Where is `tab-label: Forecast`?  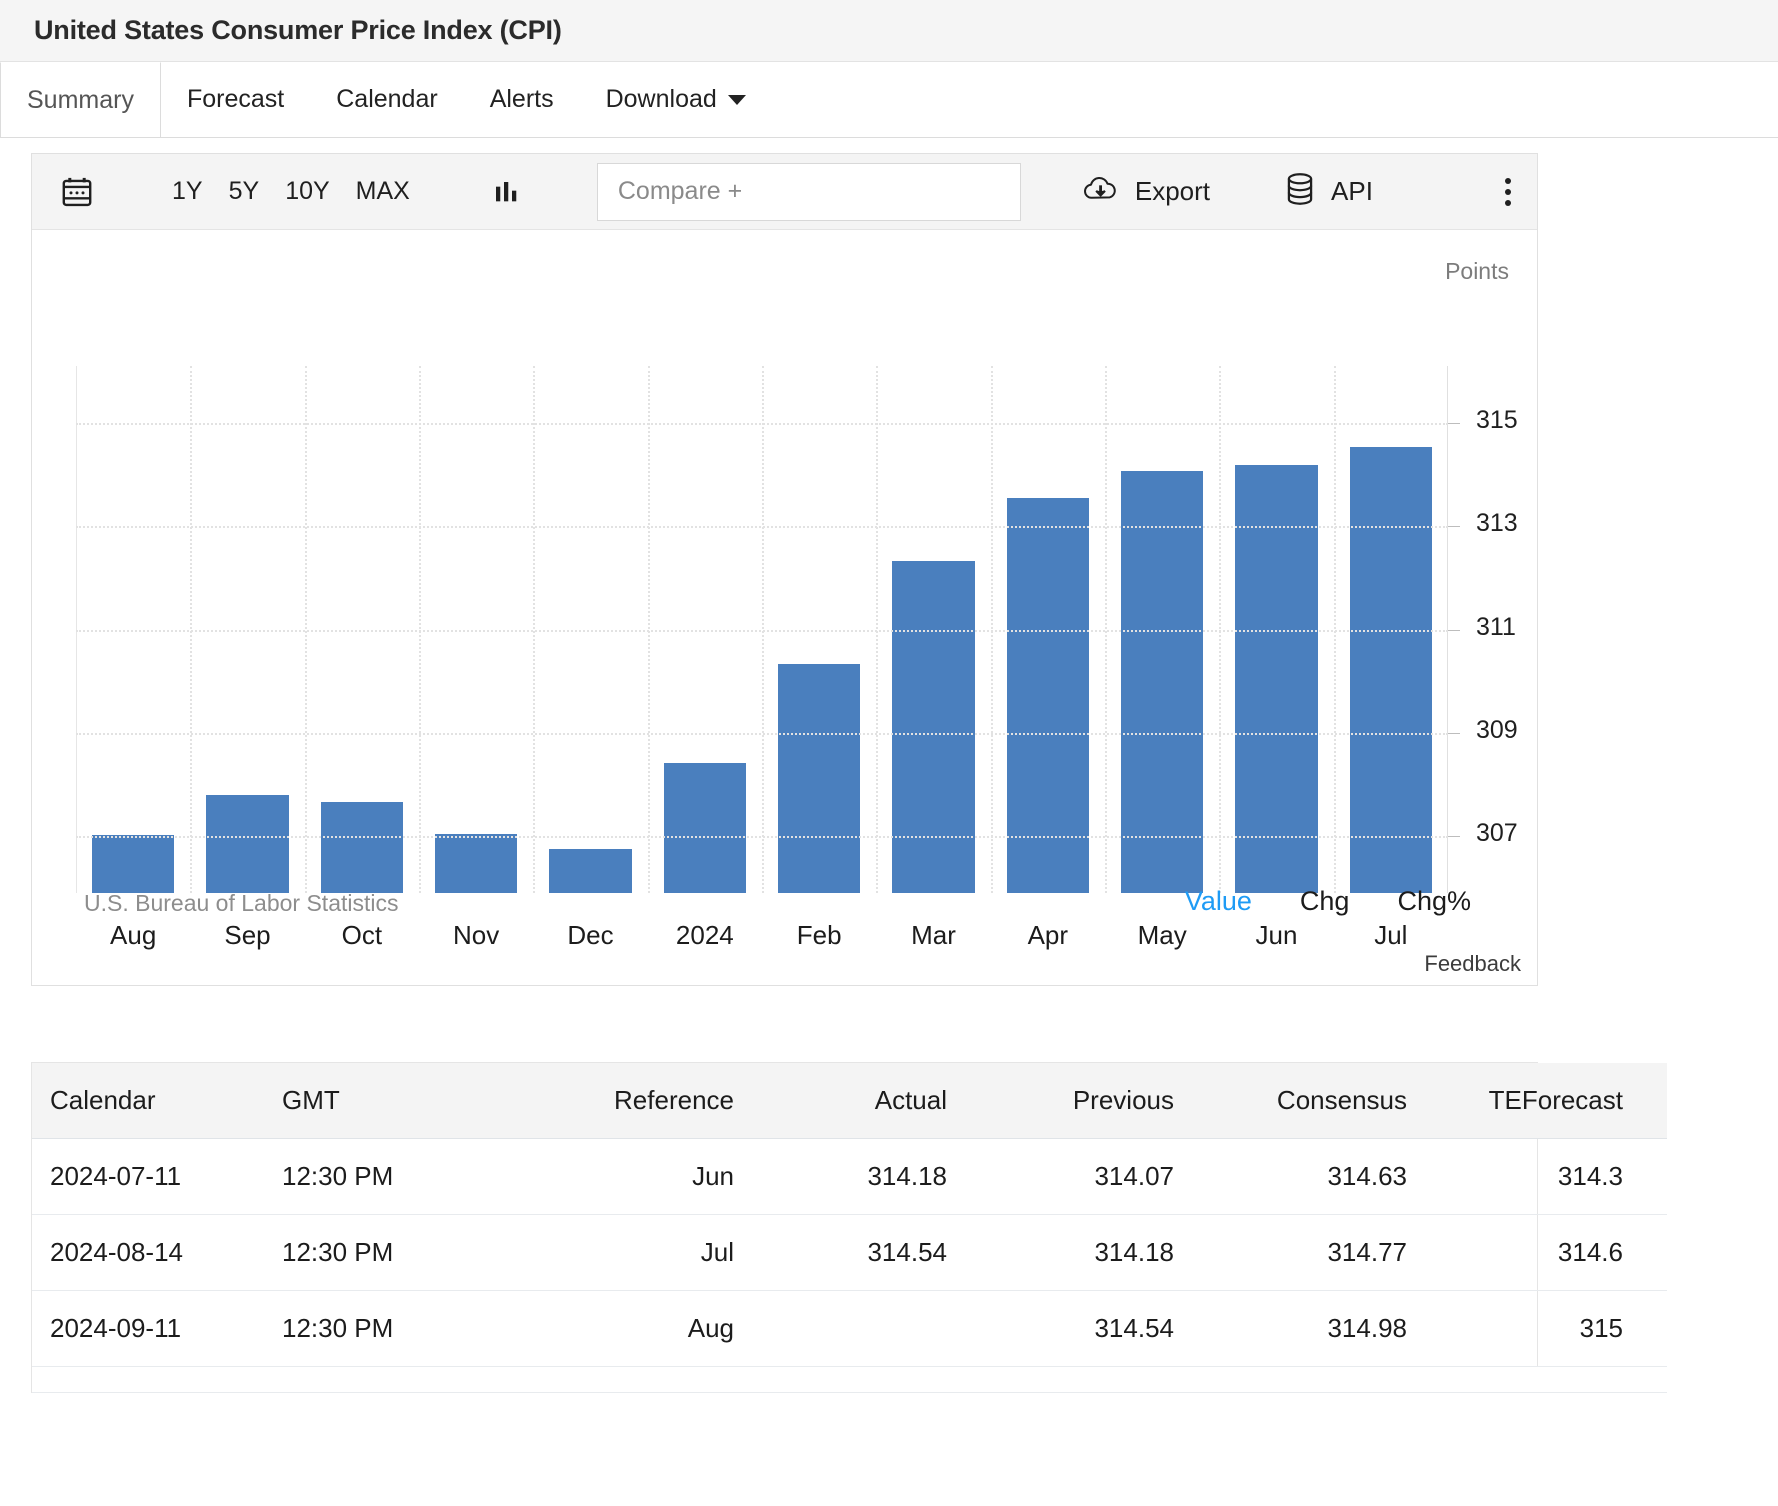 tab-label: Forecast is located at coordinates (235, 99).